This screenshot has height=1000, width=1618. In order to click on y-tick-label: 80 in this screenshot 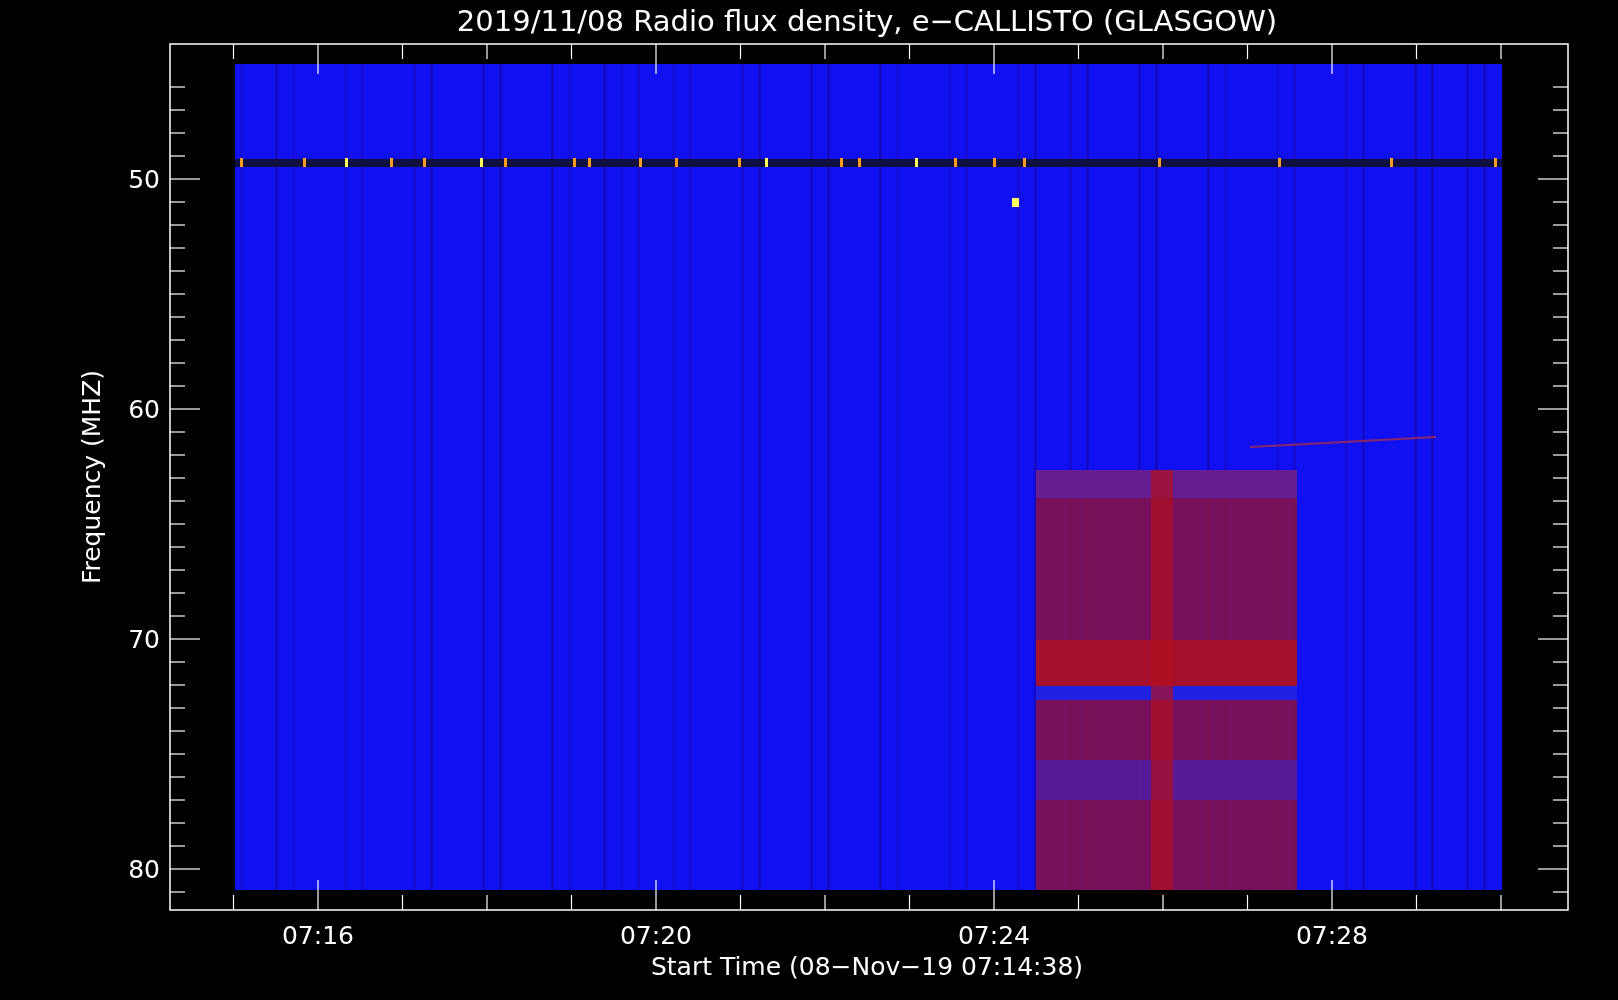, I will do `click(144, 869)`.